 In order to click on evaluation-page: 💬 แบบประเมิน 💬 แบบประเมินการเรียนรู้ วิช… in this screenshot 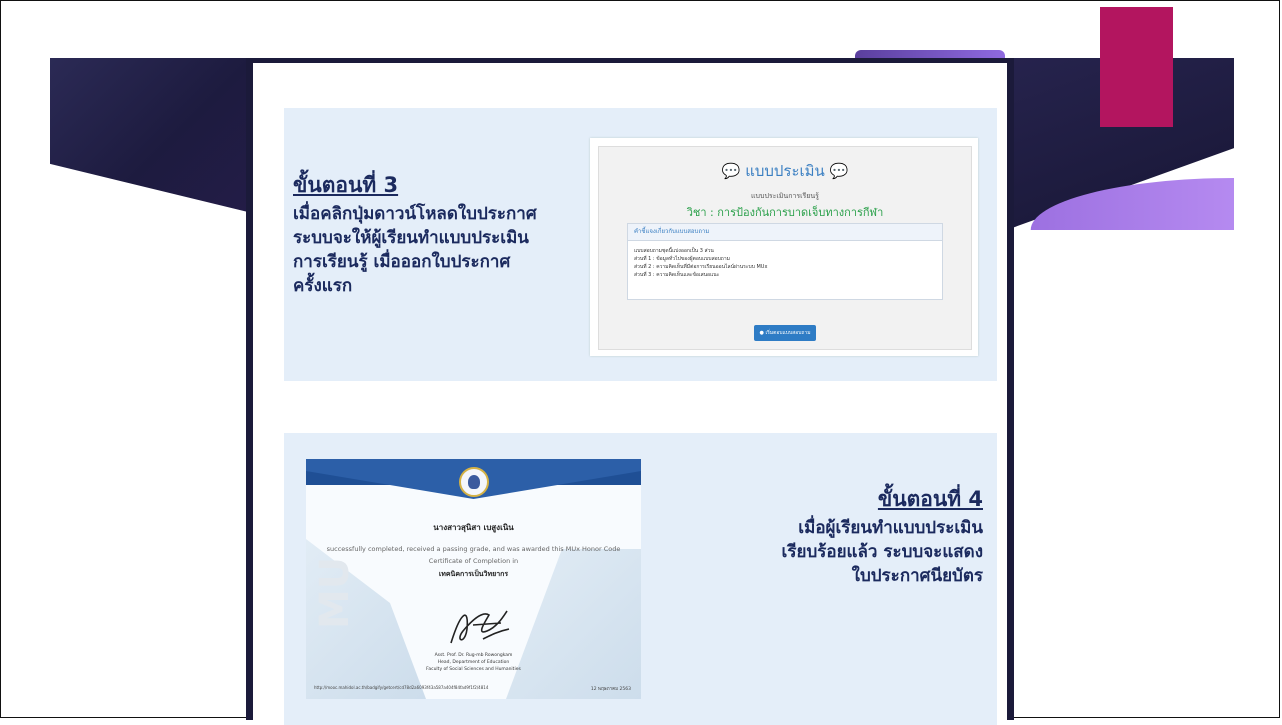, I will do `click(785, 248)`.